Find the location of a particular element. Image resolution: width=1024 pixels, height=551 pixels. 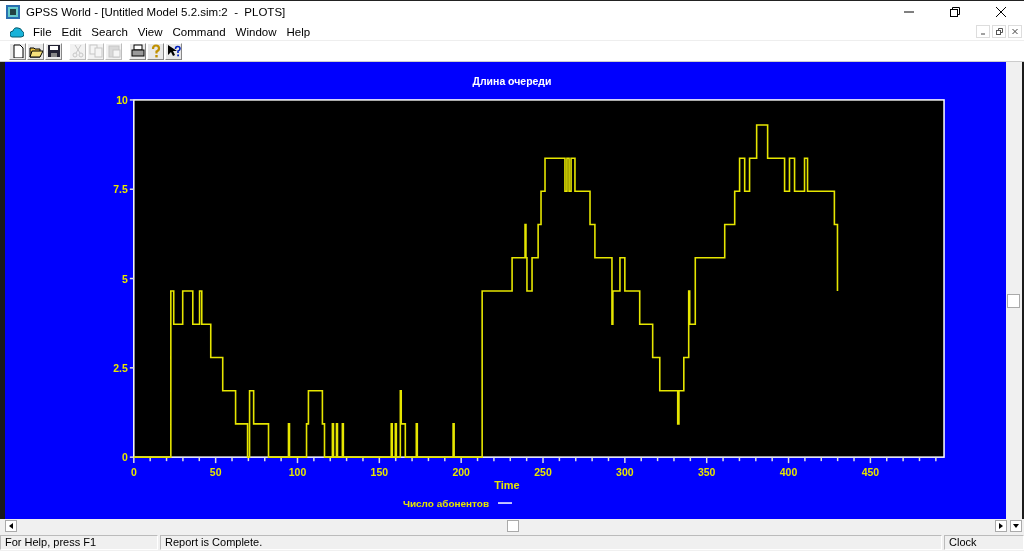

scroll-right-button is located at coordinates (1001, 525).